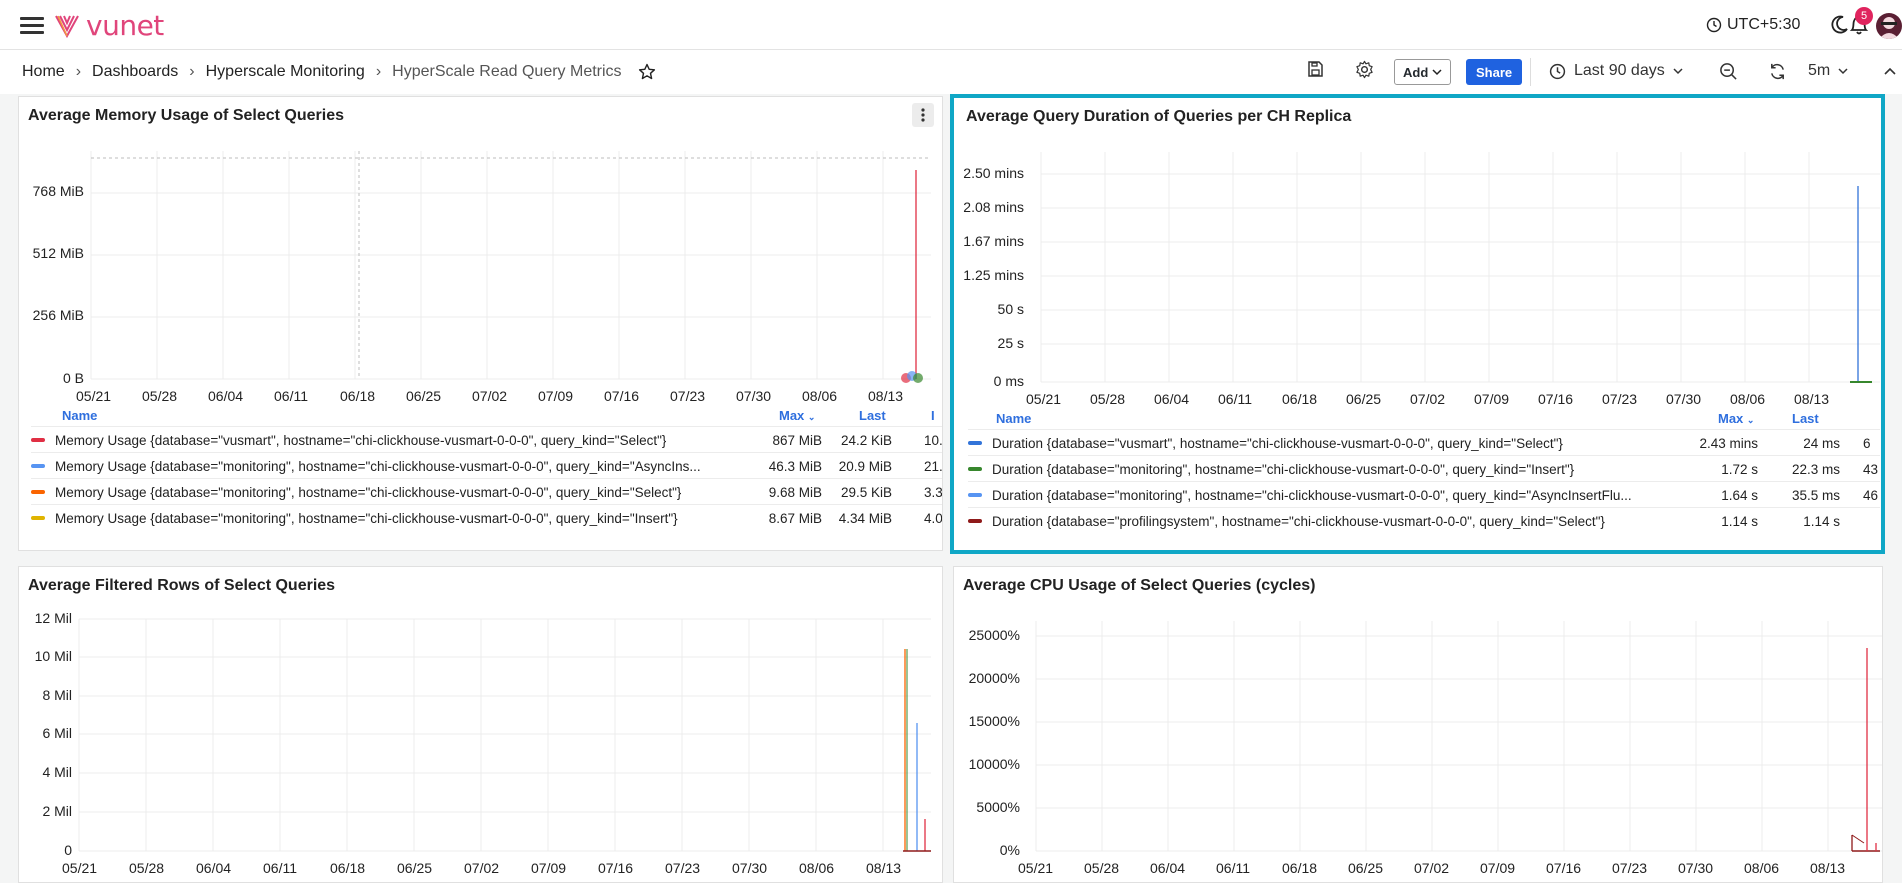 Image resolution: width=1902 pixels, height=883 pixels. What do you see at coordinates (1739, 495) in the screenshot?
I see `series-max: 1.64 s` at bounding box center [1739, 495].